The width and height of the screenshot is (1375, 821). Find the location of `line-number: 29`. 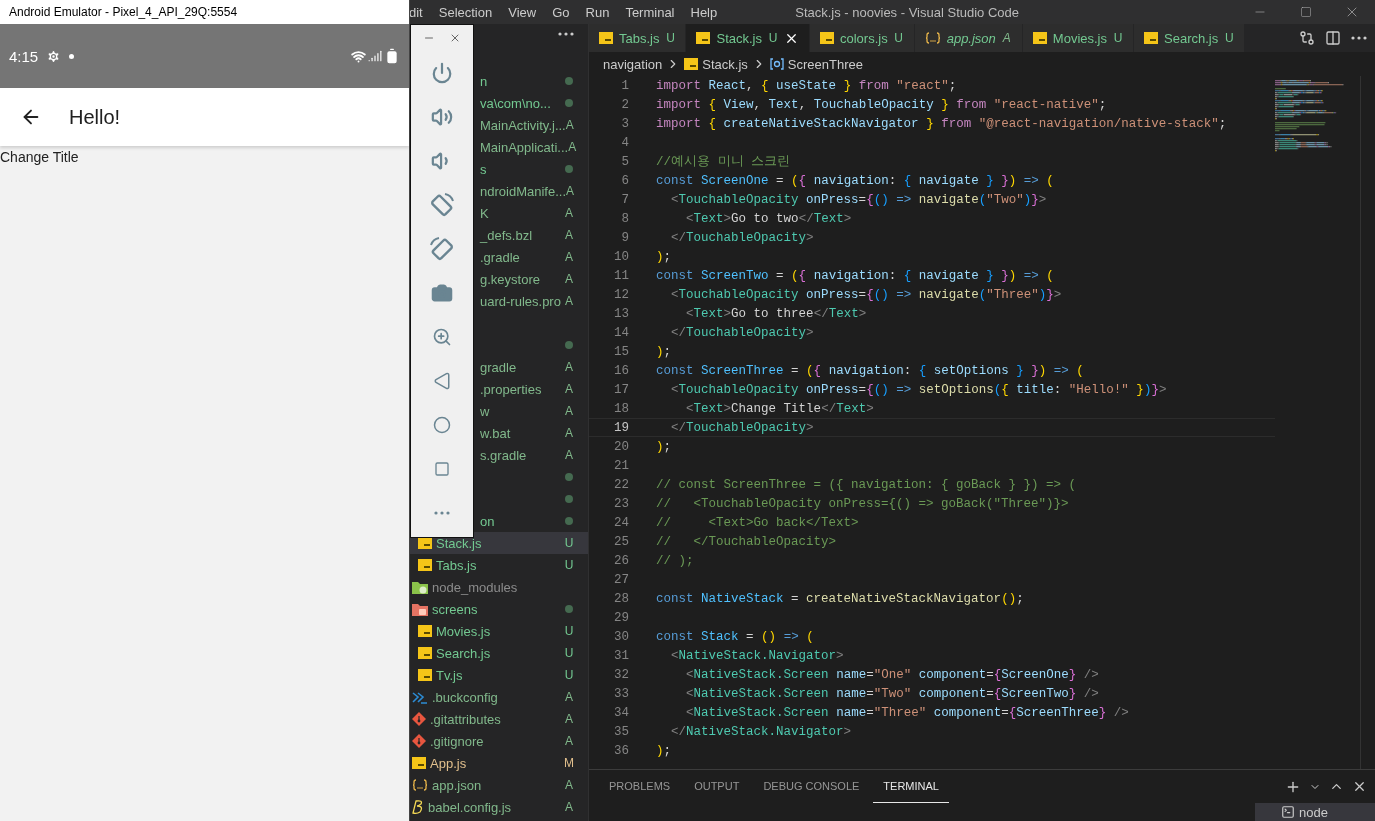

line-number: 29 is located at coordinates (621, 617).